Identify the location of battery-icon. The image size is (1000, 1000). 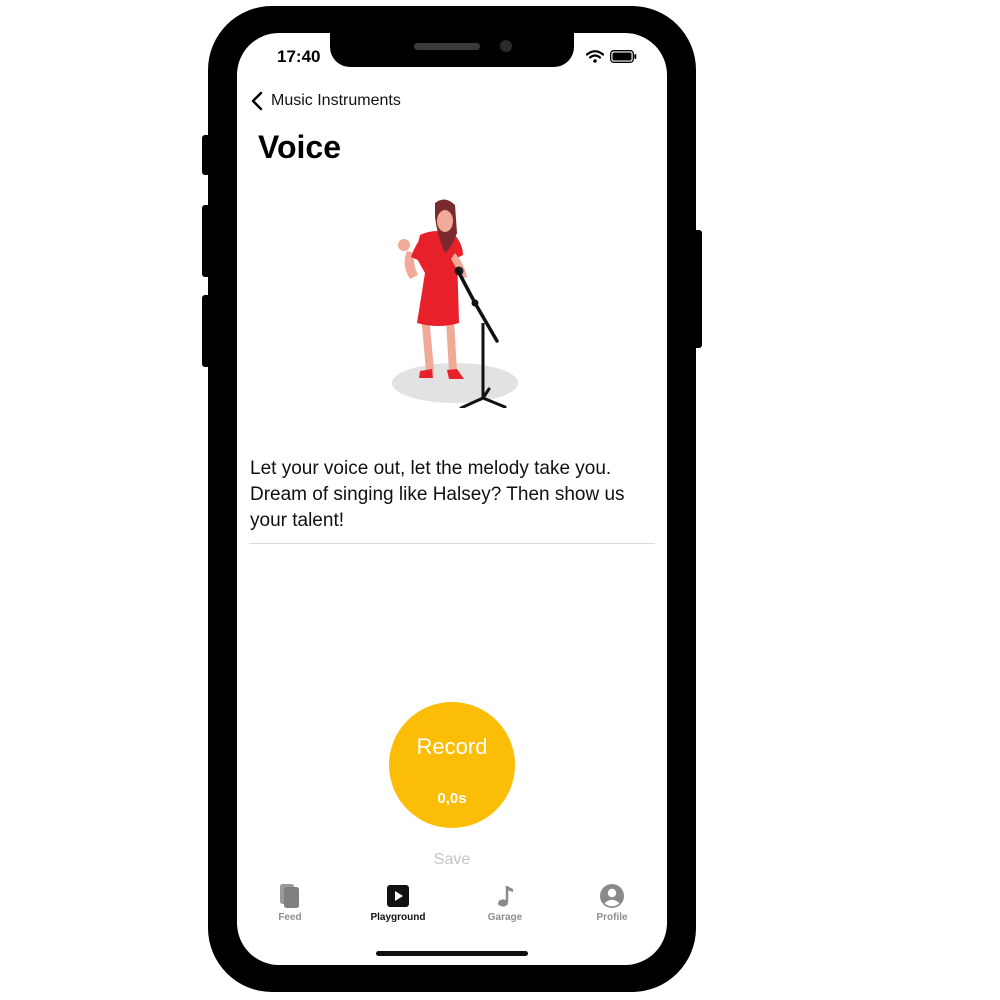
(623, 56).